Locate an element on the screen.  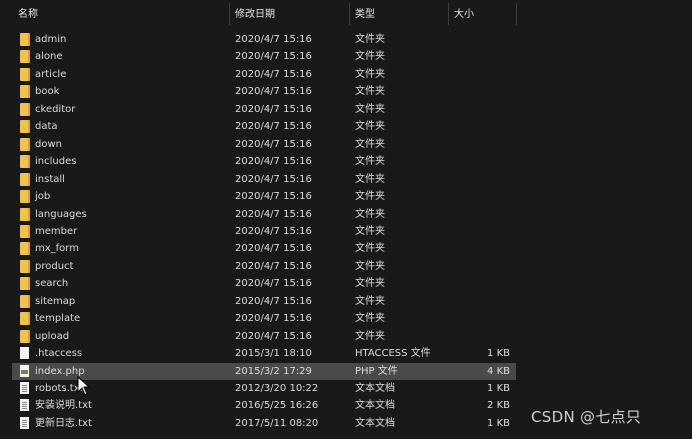
file-name: job is located at coordinates (43, 197).